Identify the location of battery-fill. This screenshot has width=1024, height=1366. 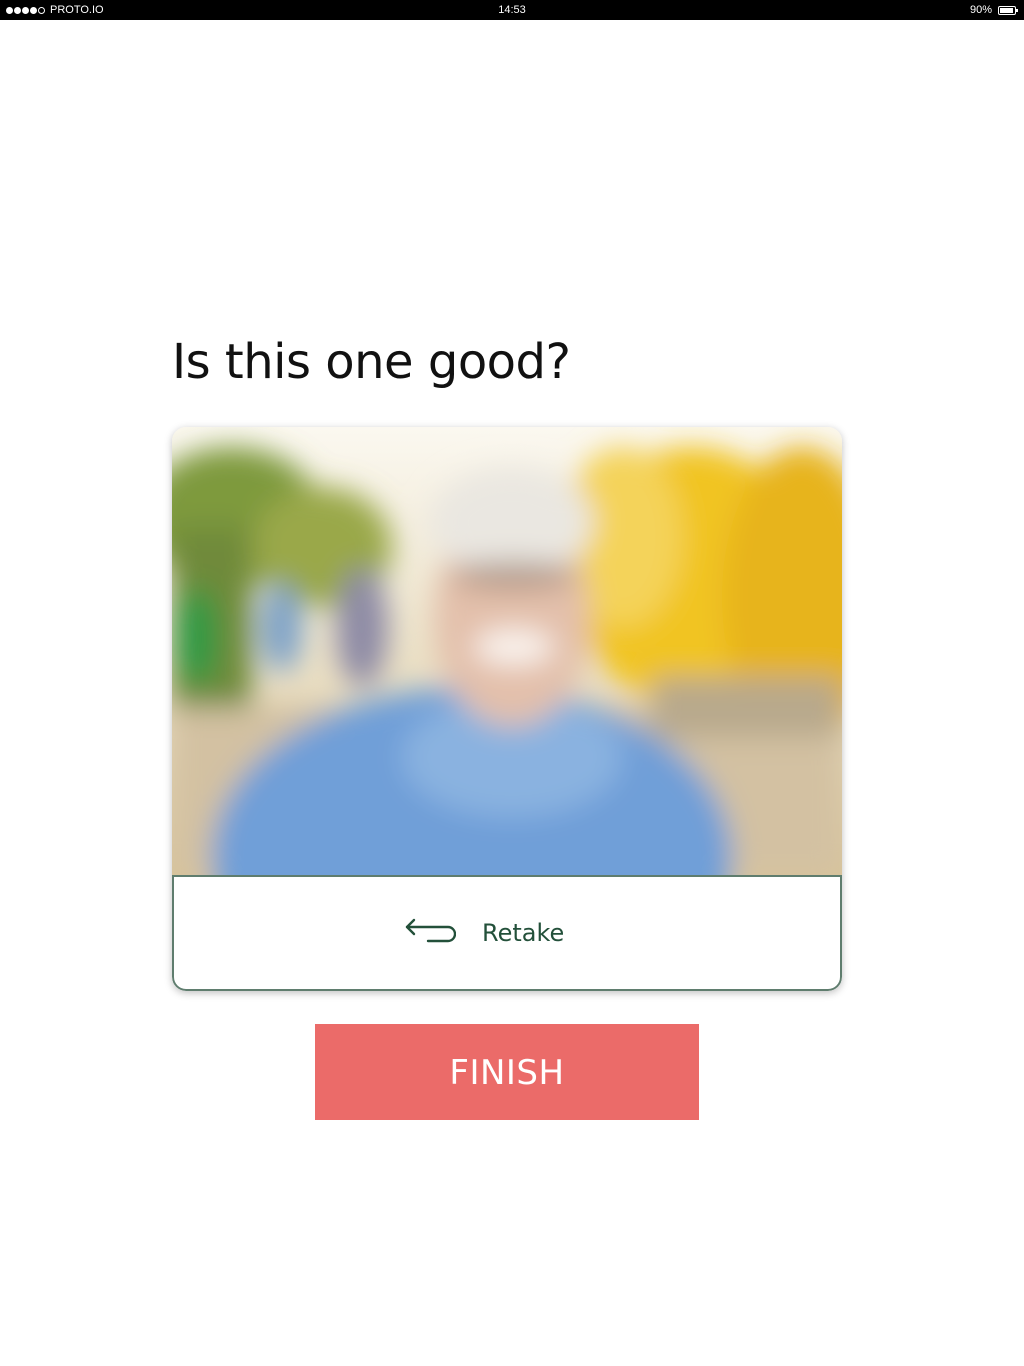
(1006, 10).